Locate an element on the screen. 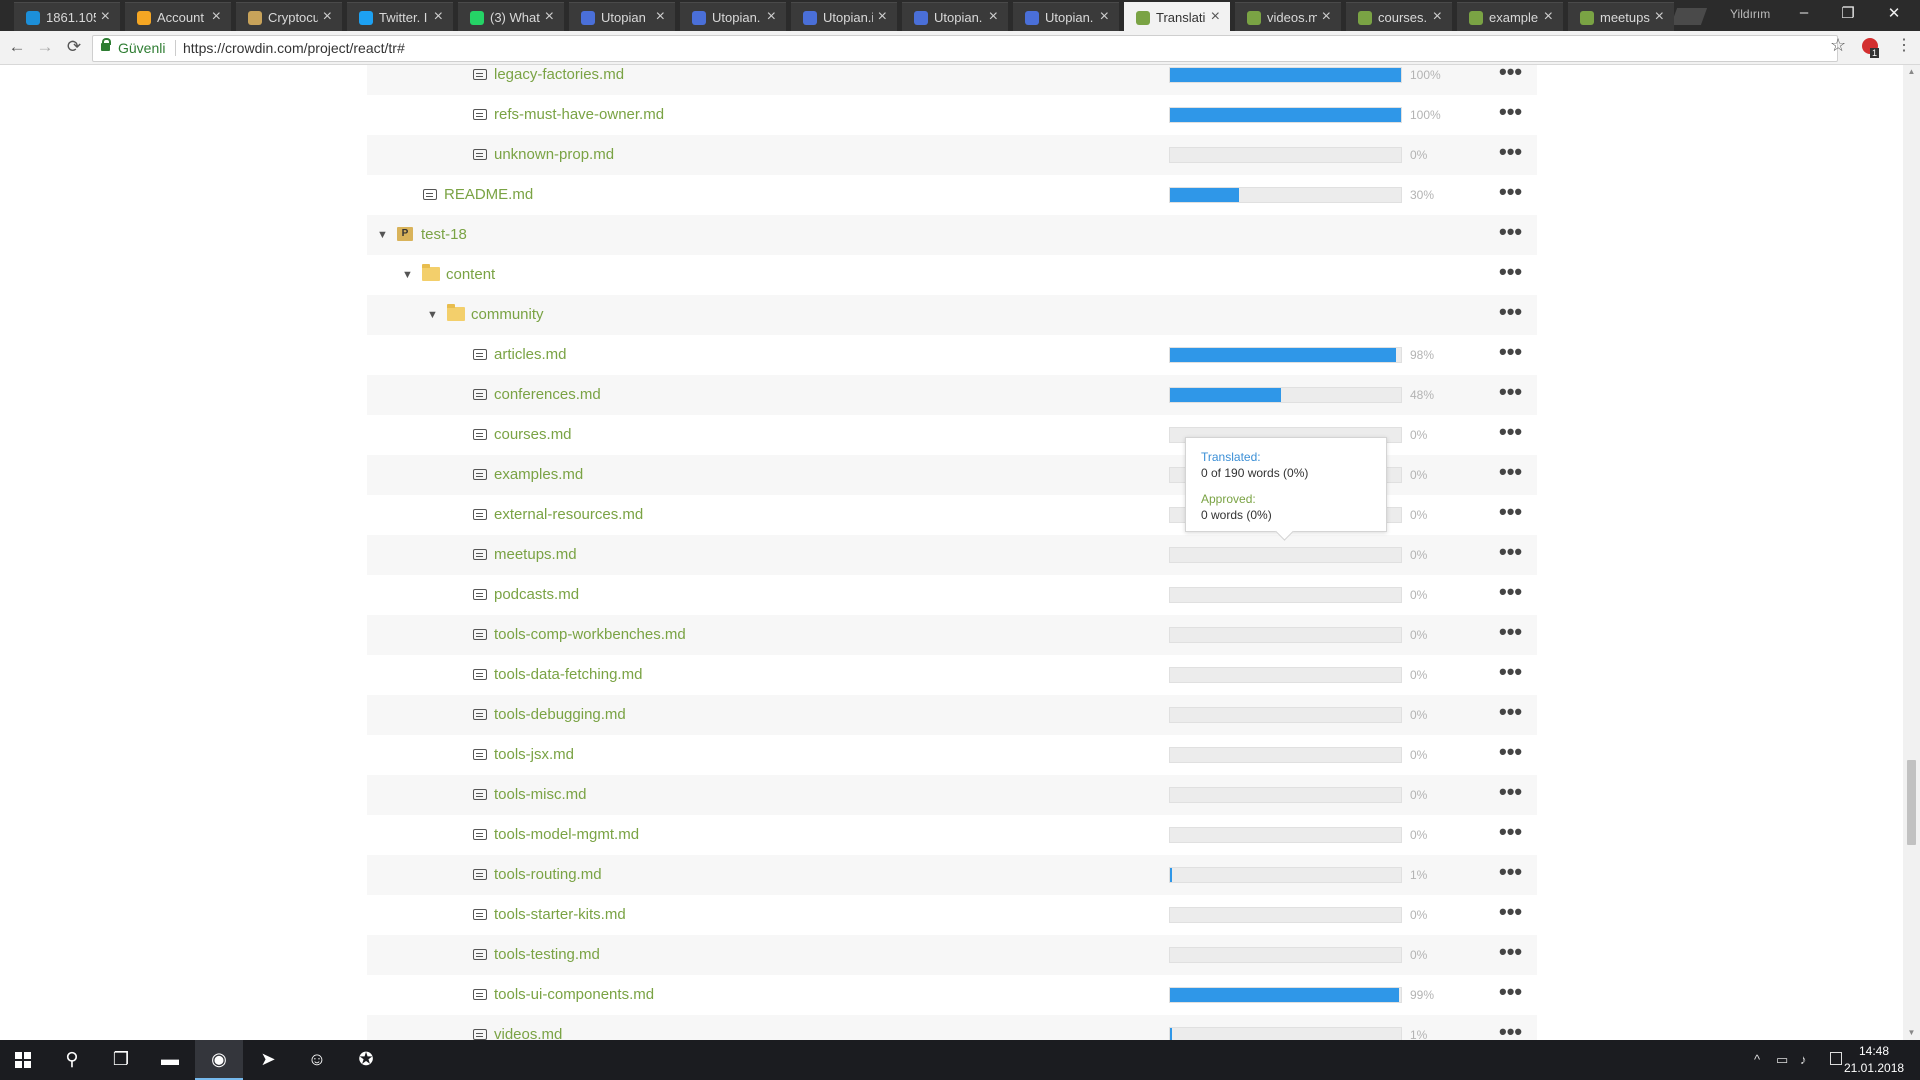 The height and width of the screenshot is (1080, 1920). browser-tab: Translatic × is located at coordinates (1177, 16).